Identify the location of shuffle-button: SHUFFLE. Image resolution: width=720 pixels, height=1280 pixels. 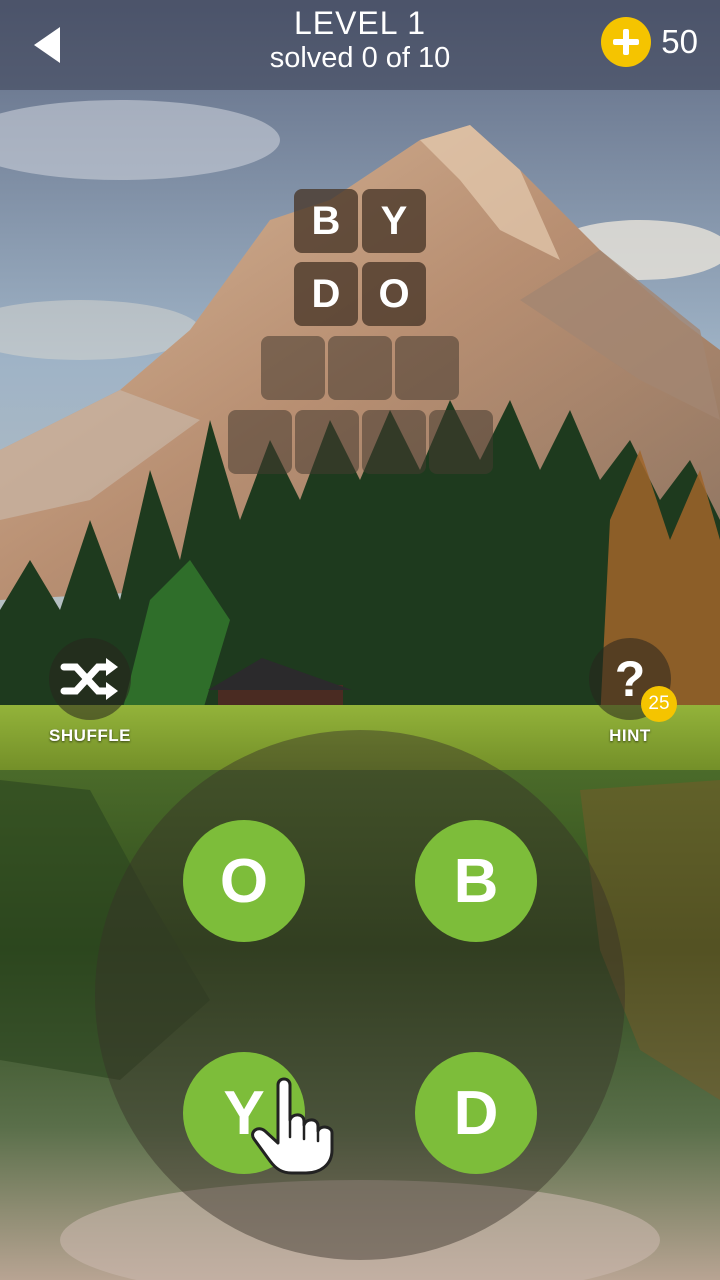
(90, 692).